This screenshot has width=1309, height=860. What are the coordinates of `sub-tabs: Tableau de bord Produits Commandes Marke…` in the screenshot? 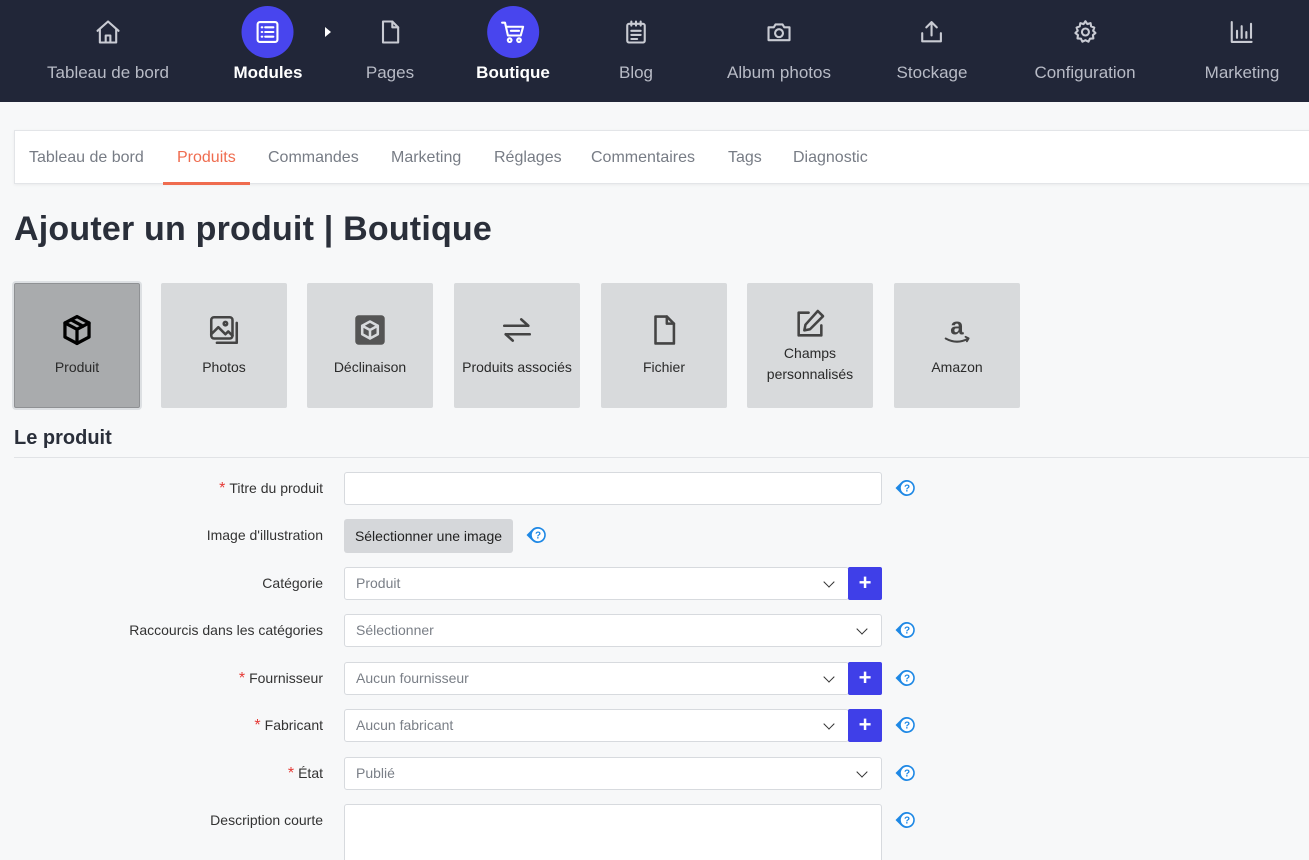 It's located at (661, 157).